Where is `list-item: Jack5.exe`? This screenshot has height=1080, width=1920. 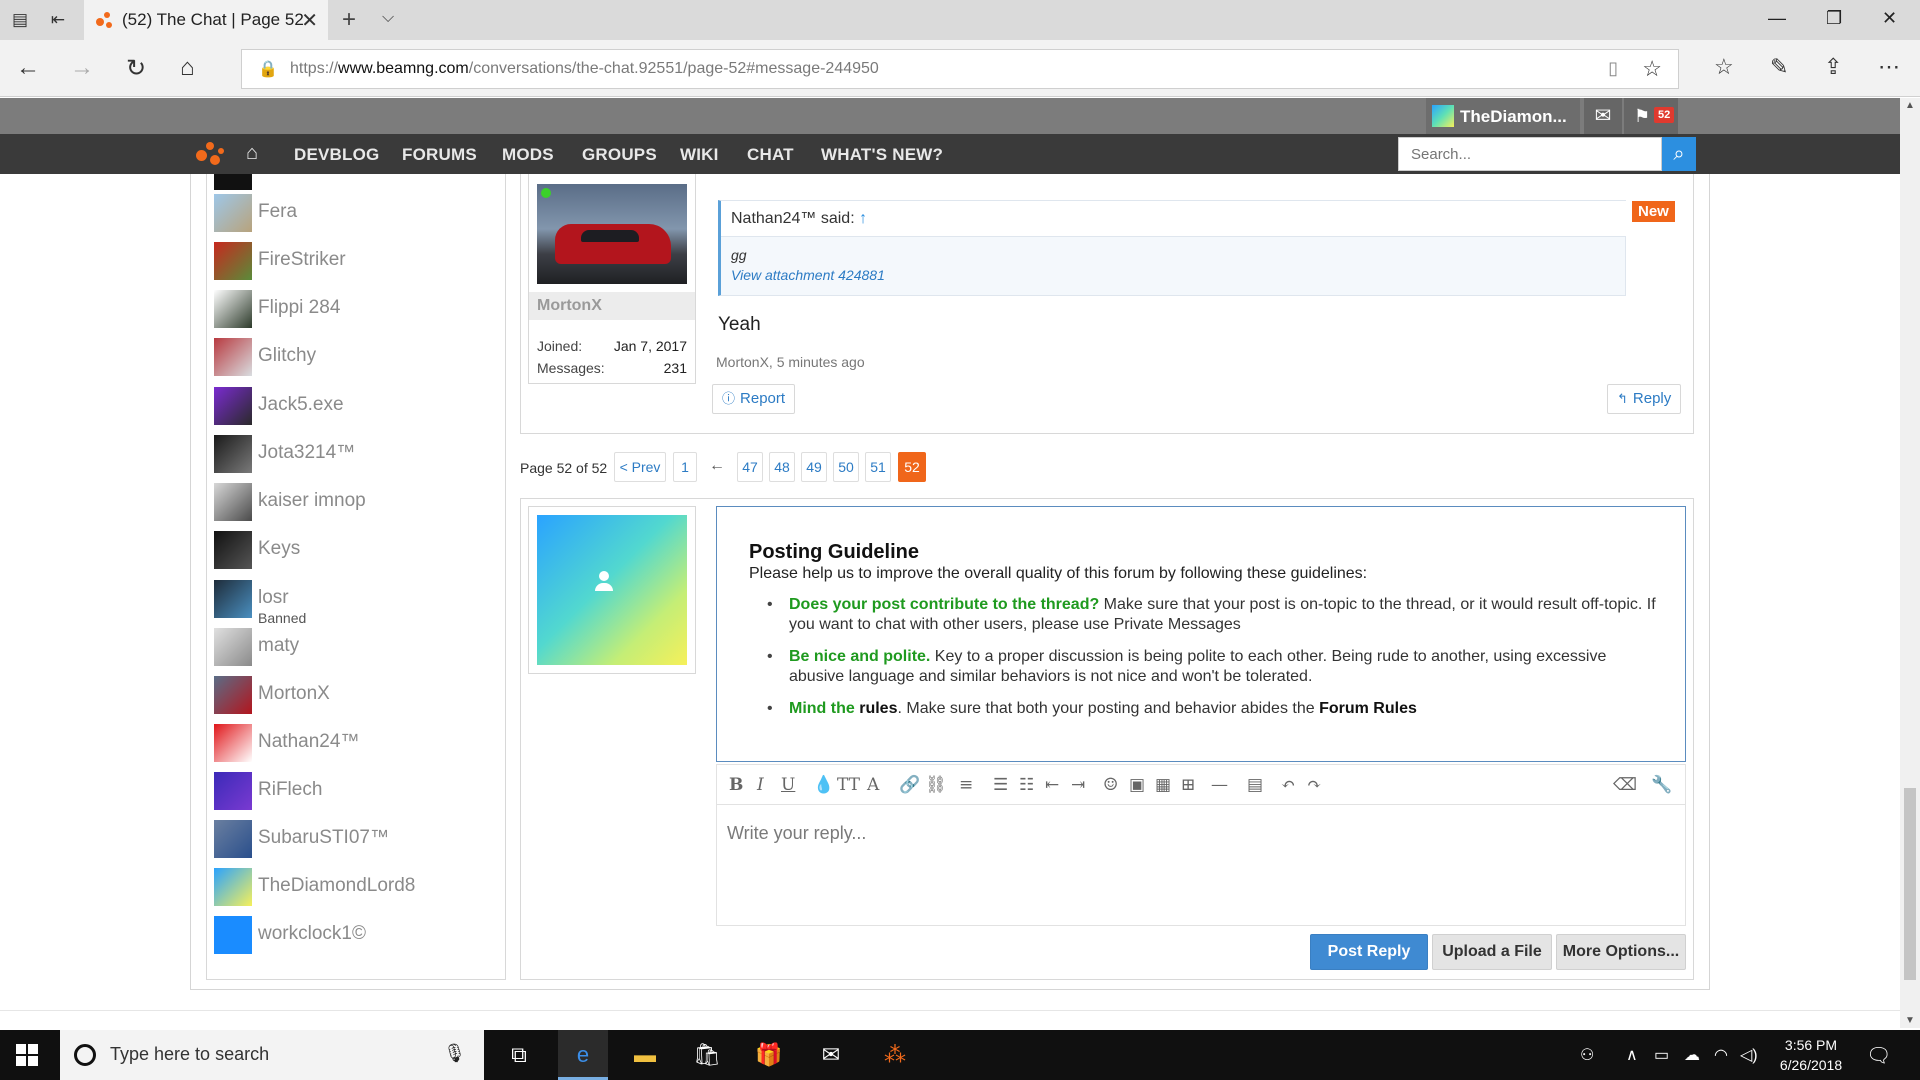
list-item: Jack5.exe is located at coordinates (354, 406).